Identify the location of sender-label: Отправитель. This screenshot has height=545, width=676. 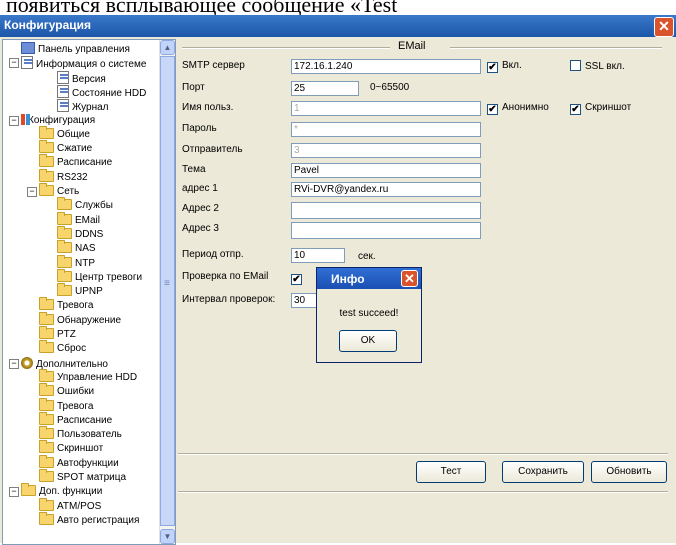
(212, 149).